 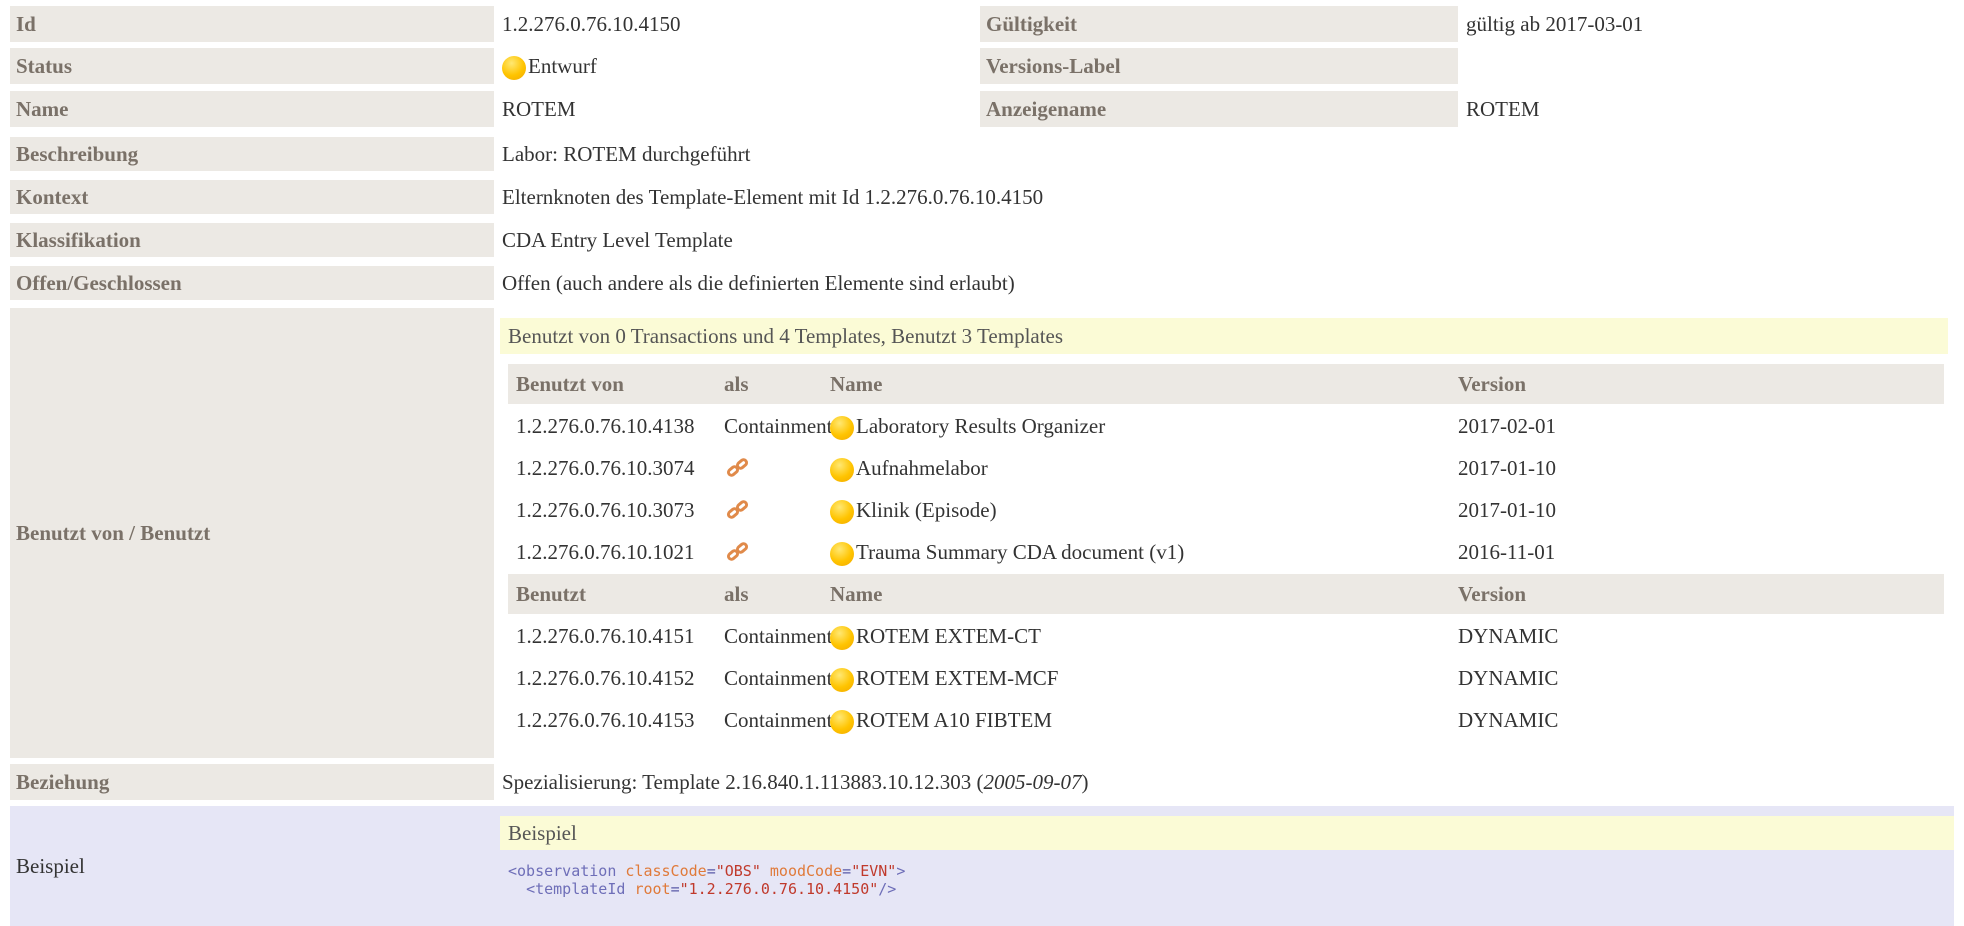 I want to click on header-benutzt: Benutzt, so click(x=551, y=593).